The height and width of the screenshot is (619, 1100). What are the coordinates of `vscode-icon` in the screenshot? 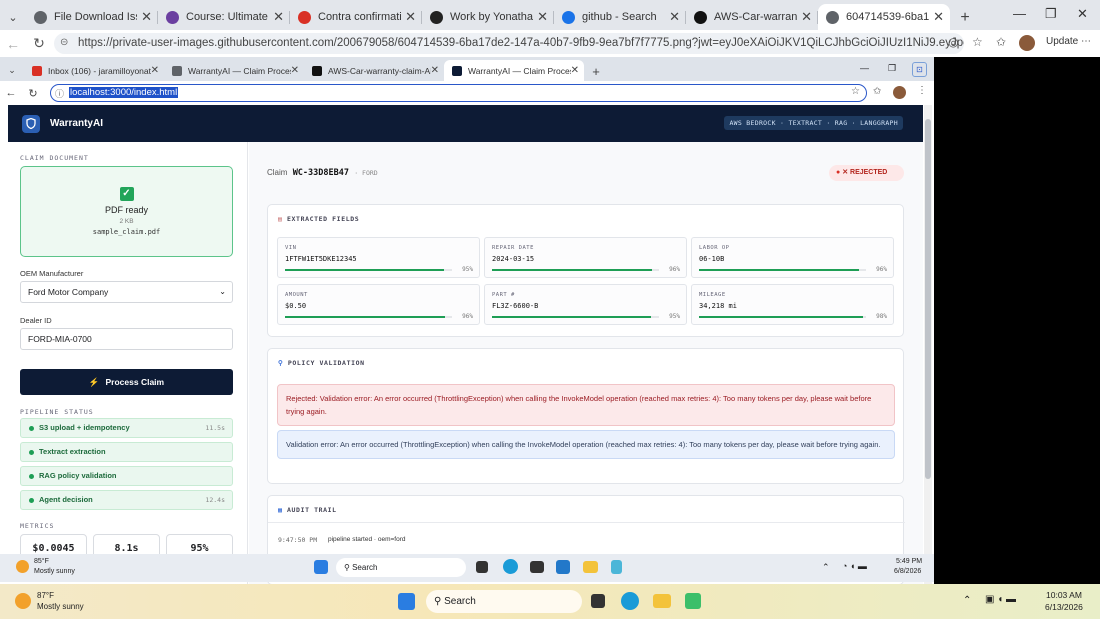 It's located at (563, 567).